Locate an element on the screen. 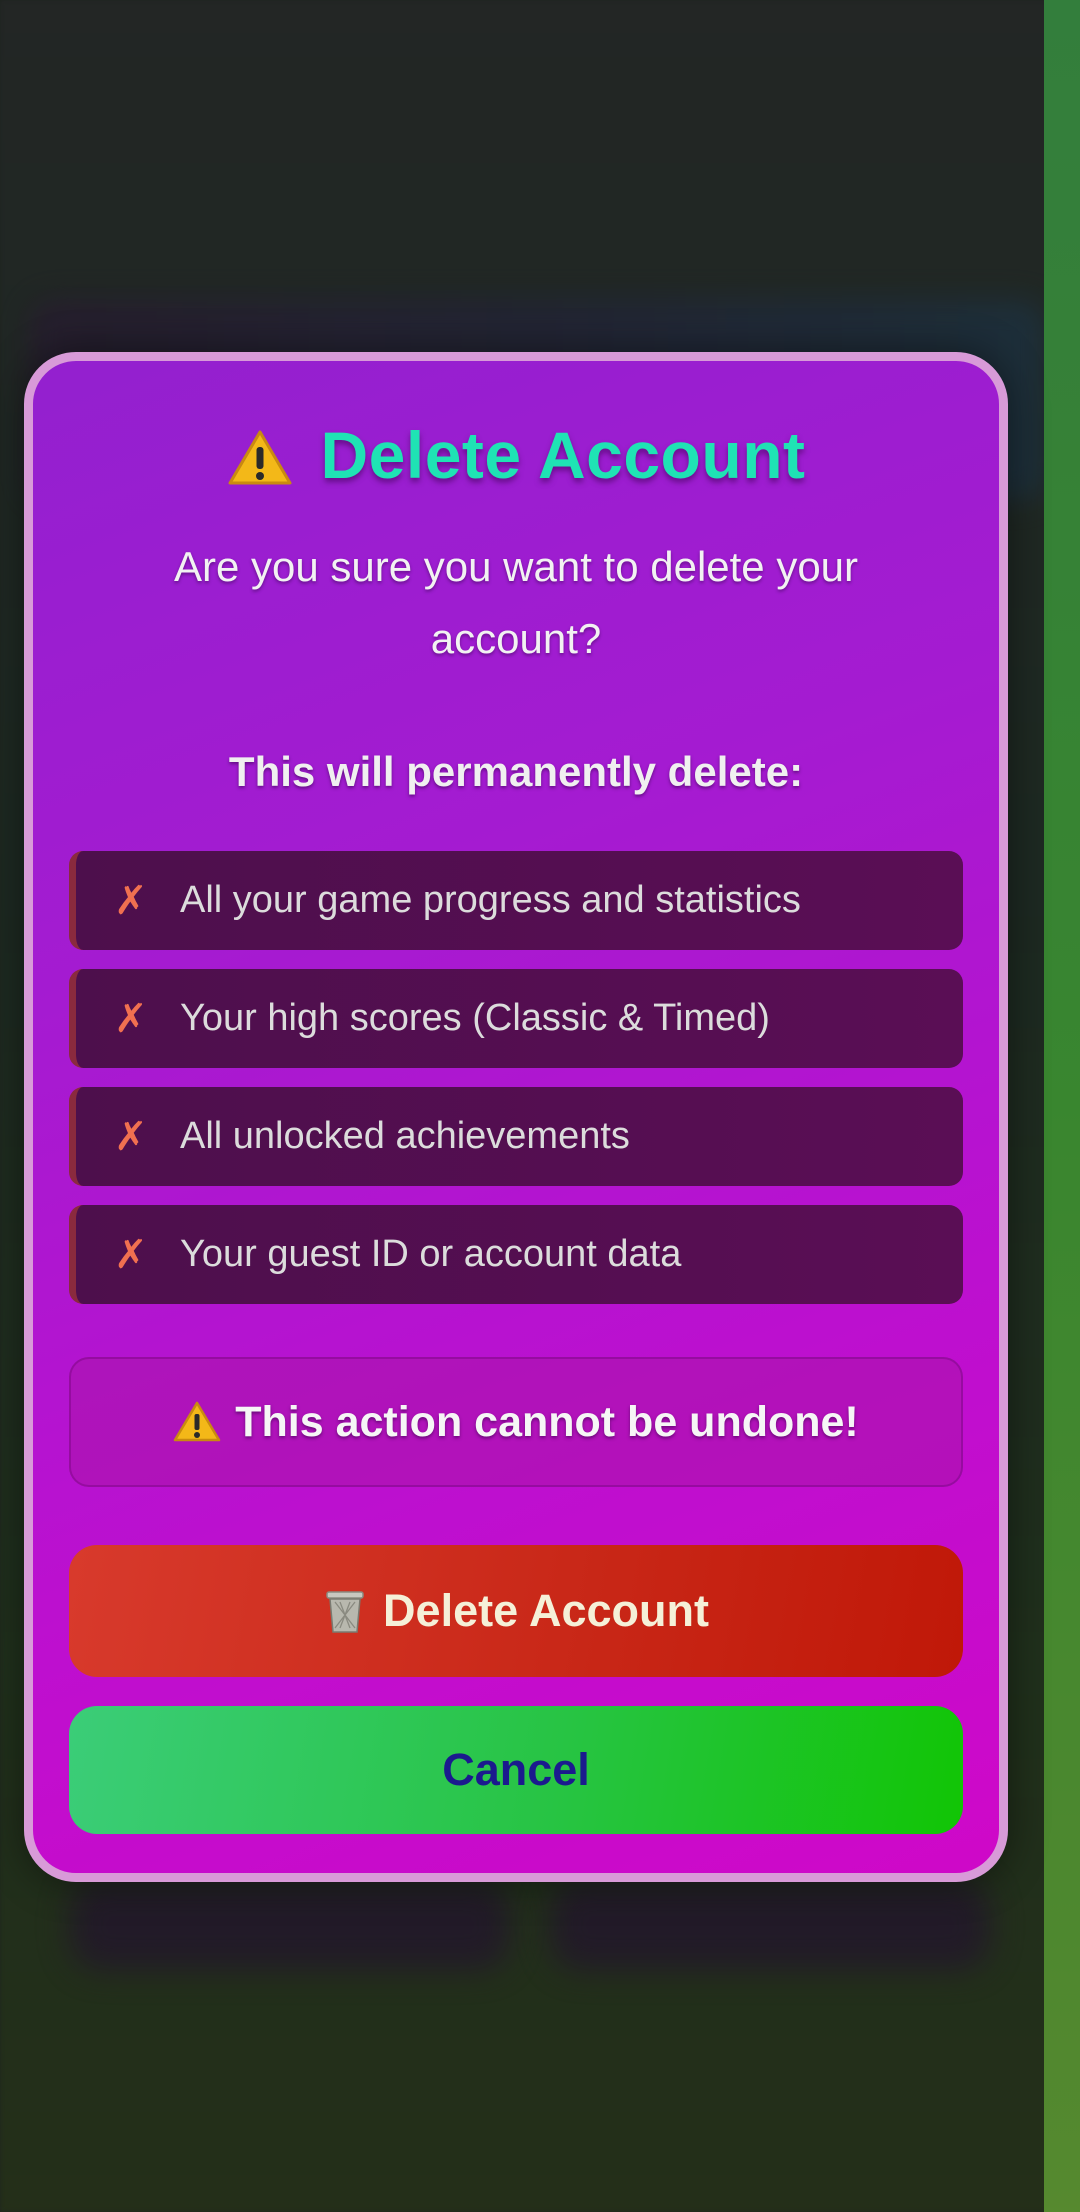  trash-icon is located at coordinates (345, 1611).